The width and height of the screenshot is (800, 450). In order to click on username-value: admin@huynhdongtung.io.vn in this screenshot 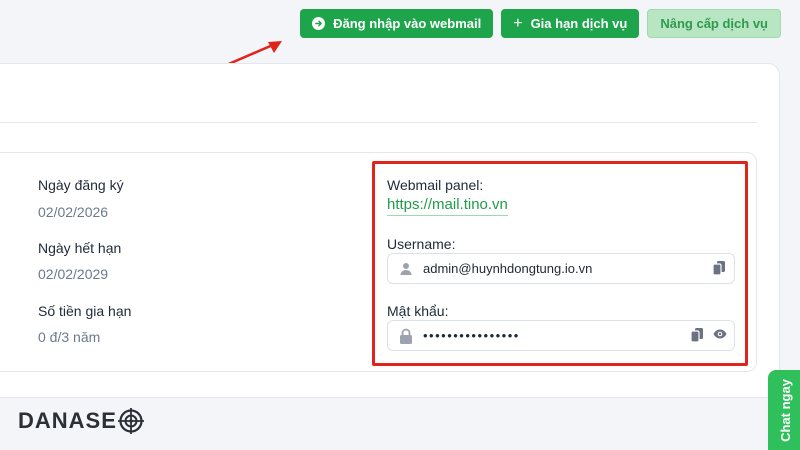, I will do `click(508, 268)`.